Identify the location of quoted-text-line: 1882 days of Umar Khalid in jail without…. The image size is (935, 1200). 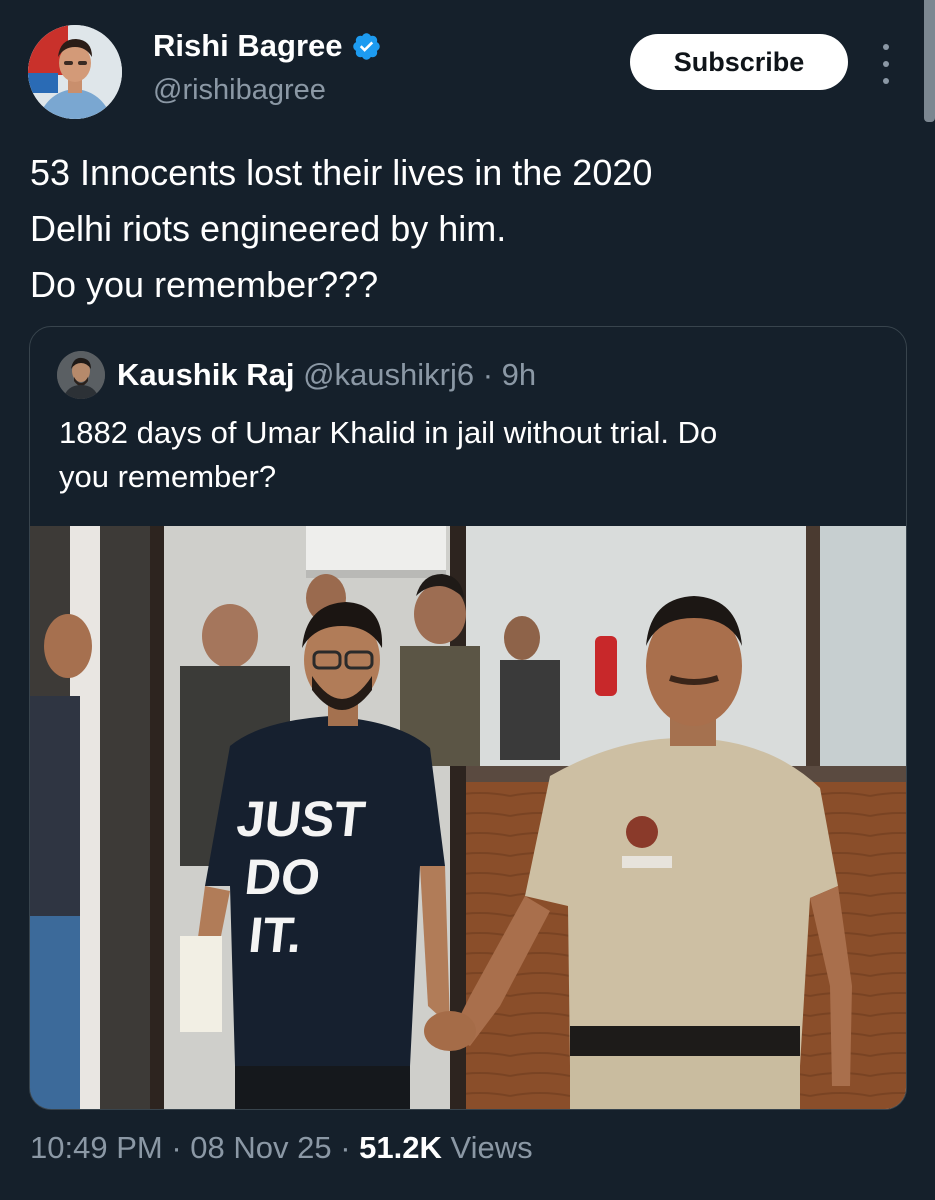
(388, 432).